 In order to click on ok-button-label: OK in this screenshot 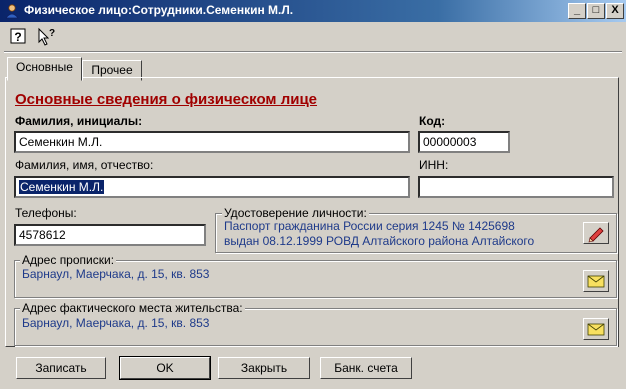, I will do `click(165, 368)`.